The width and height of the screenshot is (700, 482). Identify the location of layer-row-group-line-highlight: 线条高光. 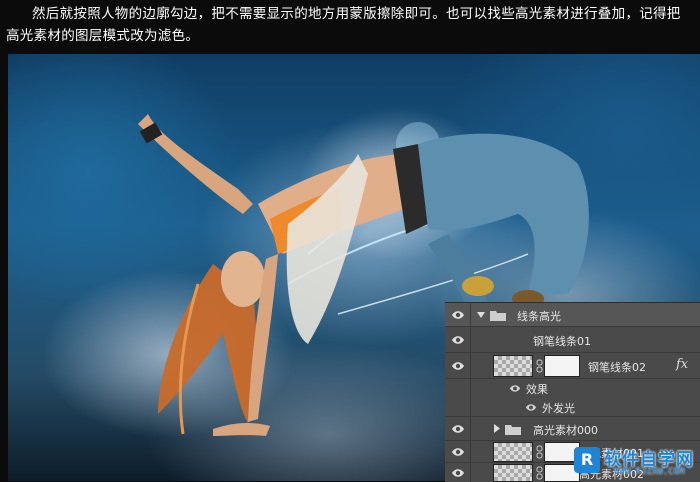
(572, 315).